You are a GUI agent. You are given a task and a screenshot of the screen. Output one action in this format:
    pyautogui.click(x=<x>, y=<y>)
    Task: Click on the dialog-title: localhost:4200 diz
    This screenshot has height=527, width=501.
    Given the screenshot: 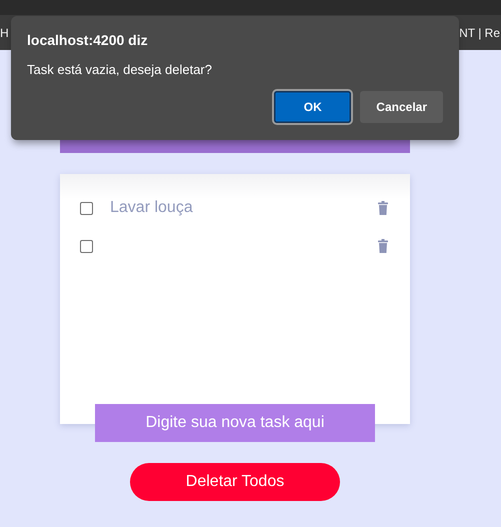 What is the action you would take?
    pyautogui.click(x=88, y=40)
    